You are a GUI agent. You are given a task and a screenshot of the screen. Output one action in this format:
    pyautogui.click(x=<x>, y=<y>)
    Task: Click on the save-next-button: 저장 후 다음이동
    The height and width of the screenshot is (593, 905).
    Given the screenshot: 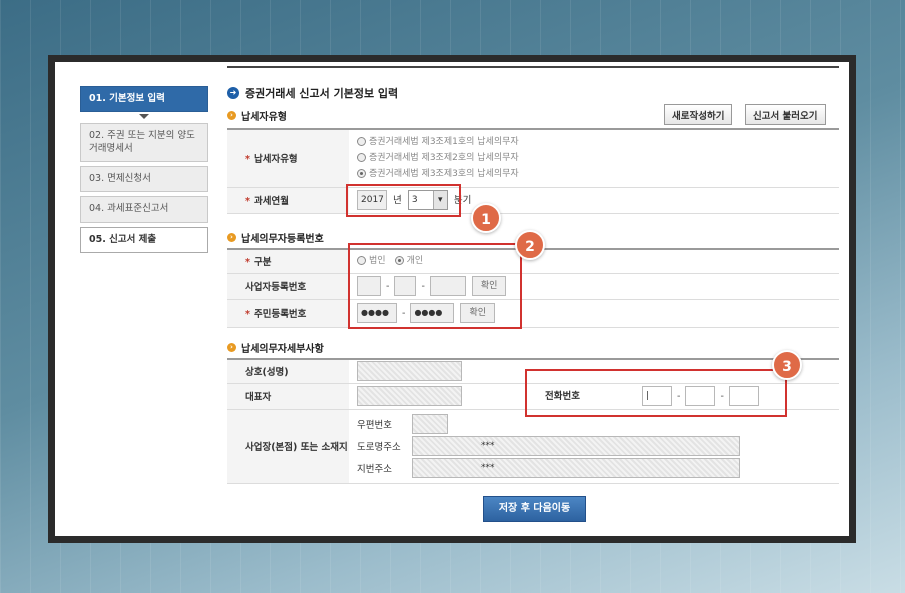 What is the action you would take?
    pyautogui.click(x=534, y=509)
    